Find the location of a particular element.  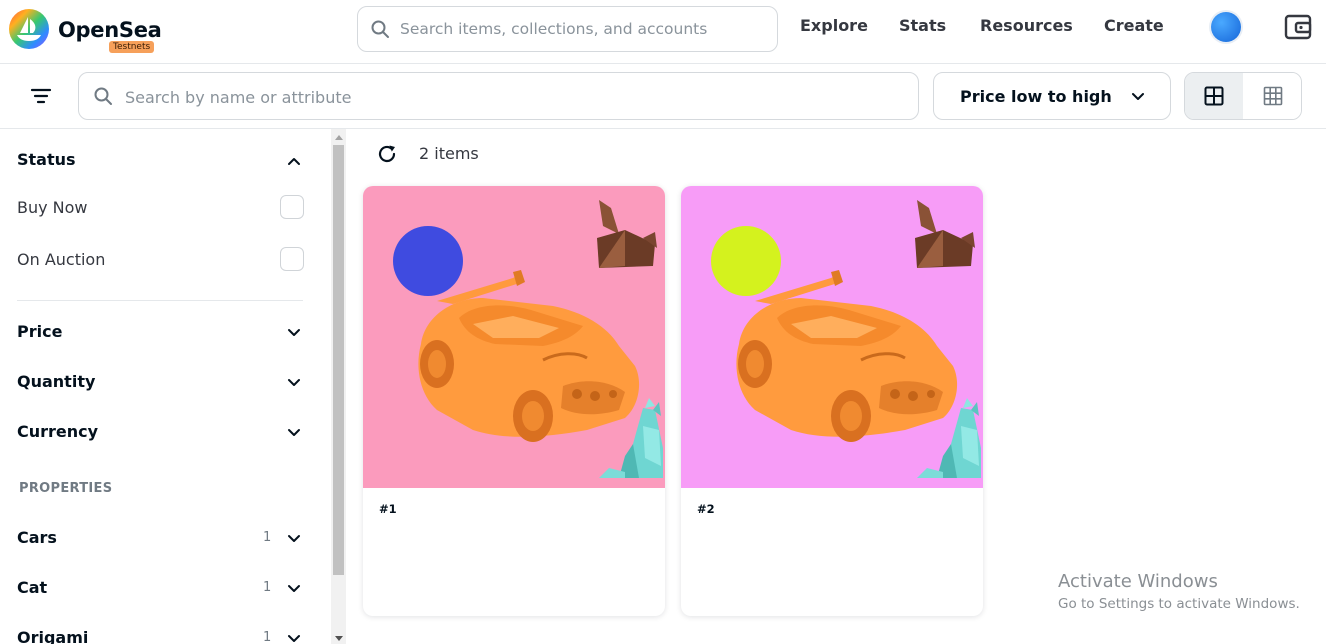

nav-stats-link: Stats is located at coordinates (922, 25).